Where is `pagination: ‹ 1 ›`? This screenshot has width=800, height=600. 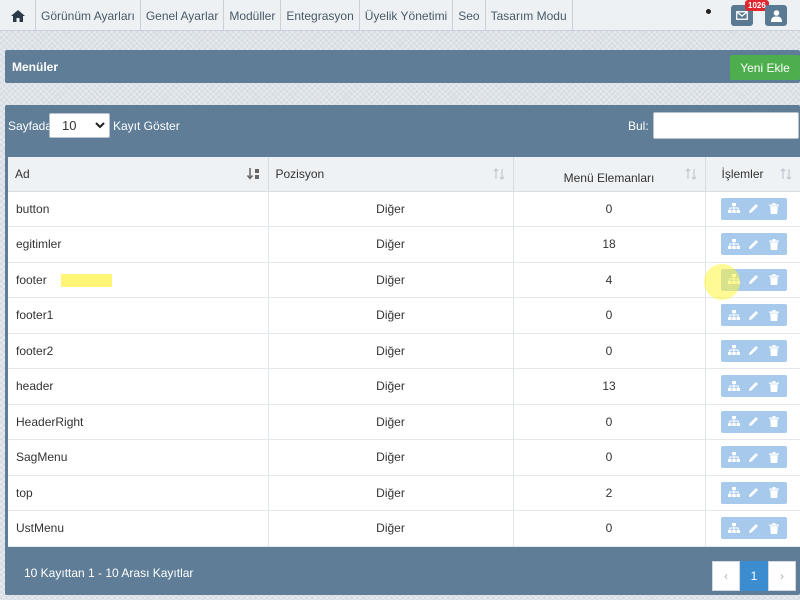 pagination: ‹ 1 › is located at coordinates (754, 576).